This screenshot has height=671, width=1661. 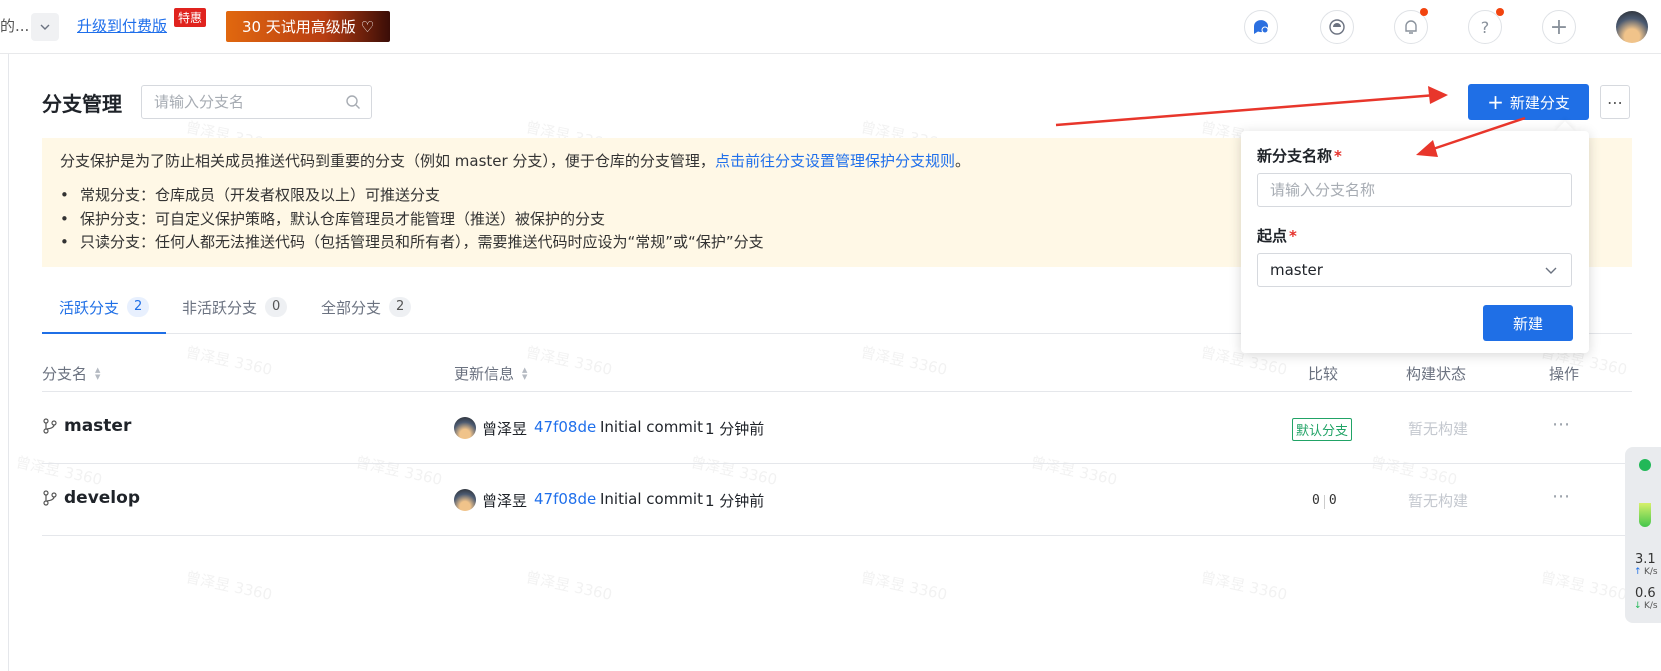 I want to click on column-label: 操作, so click(x=1564, y=374).